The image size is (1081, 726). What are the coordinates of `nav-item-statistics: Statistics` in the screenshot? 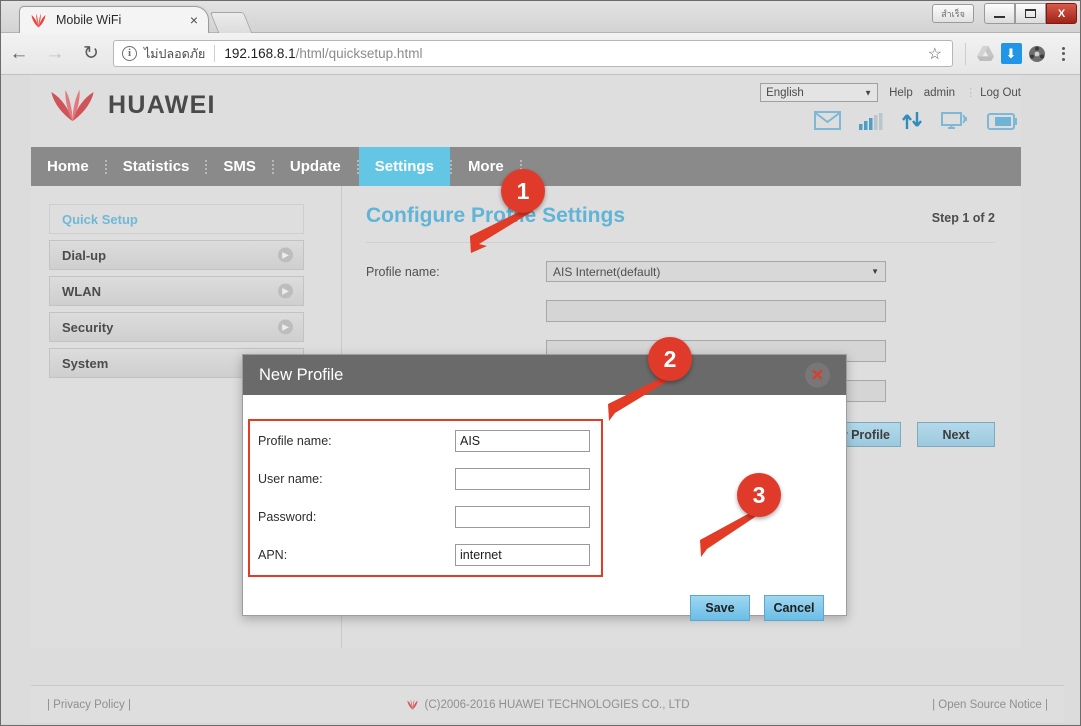 It's located at (156, 166).